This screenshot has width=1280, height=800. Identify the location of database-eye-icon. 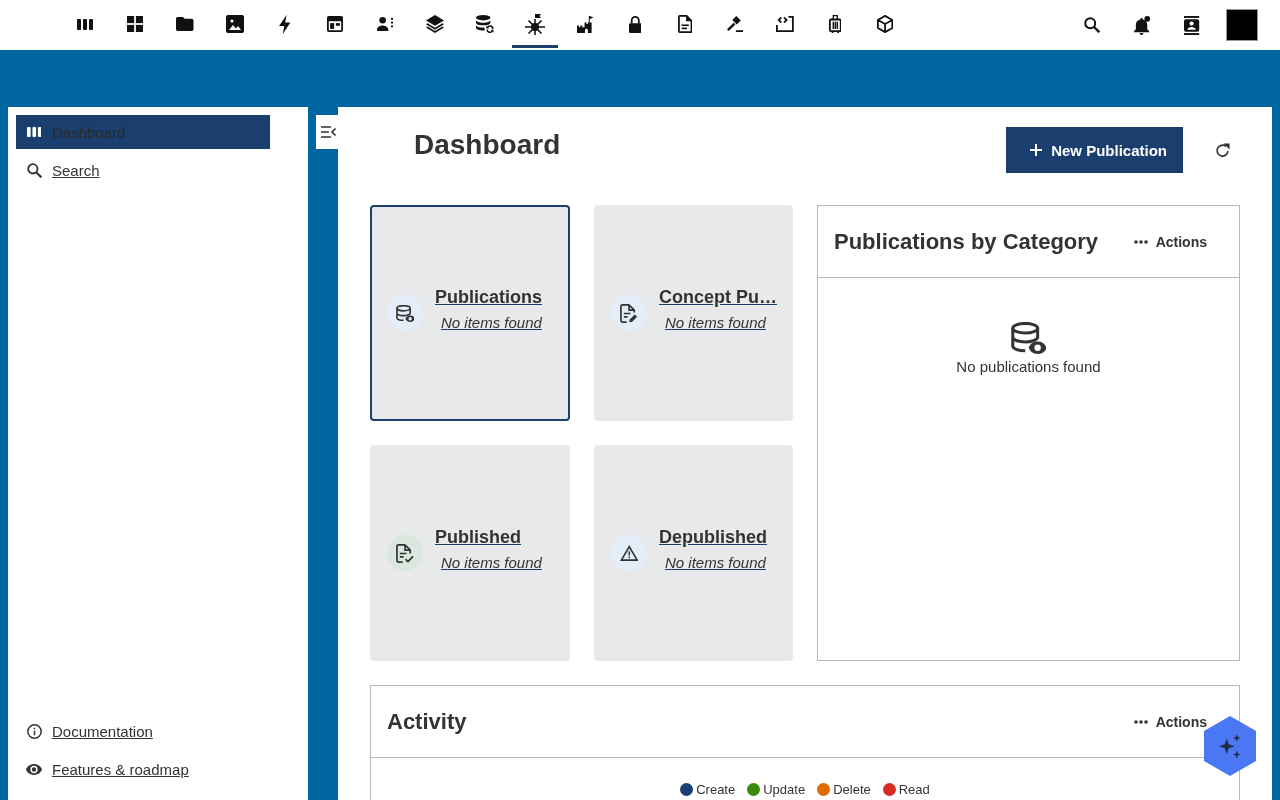
(1028, 338).